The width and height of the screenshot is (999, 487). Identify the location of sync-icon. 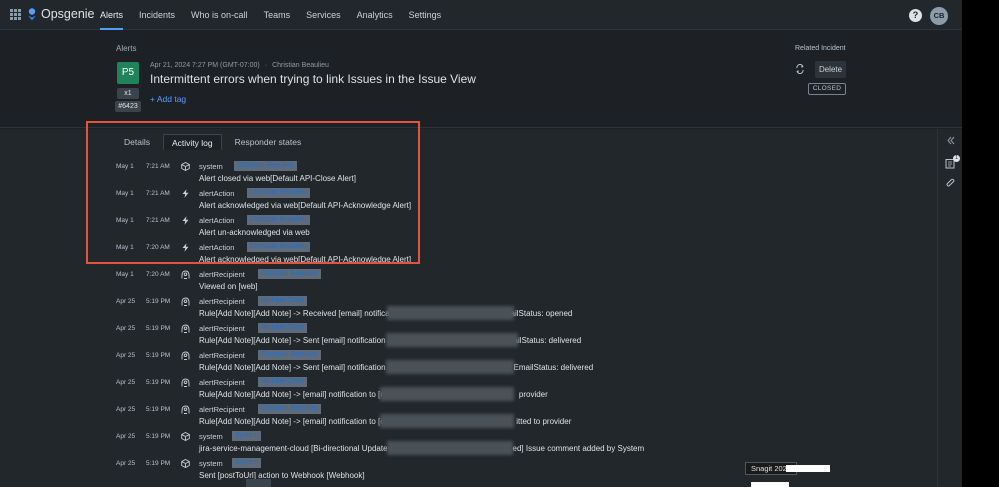
(800, 69).